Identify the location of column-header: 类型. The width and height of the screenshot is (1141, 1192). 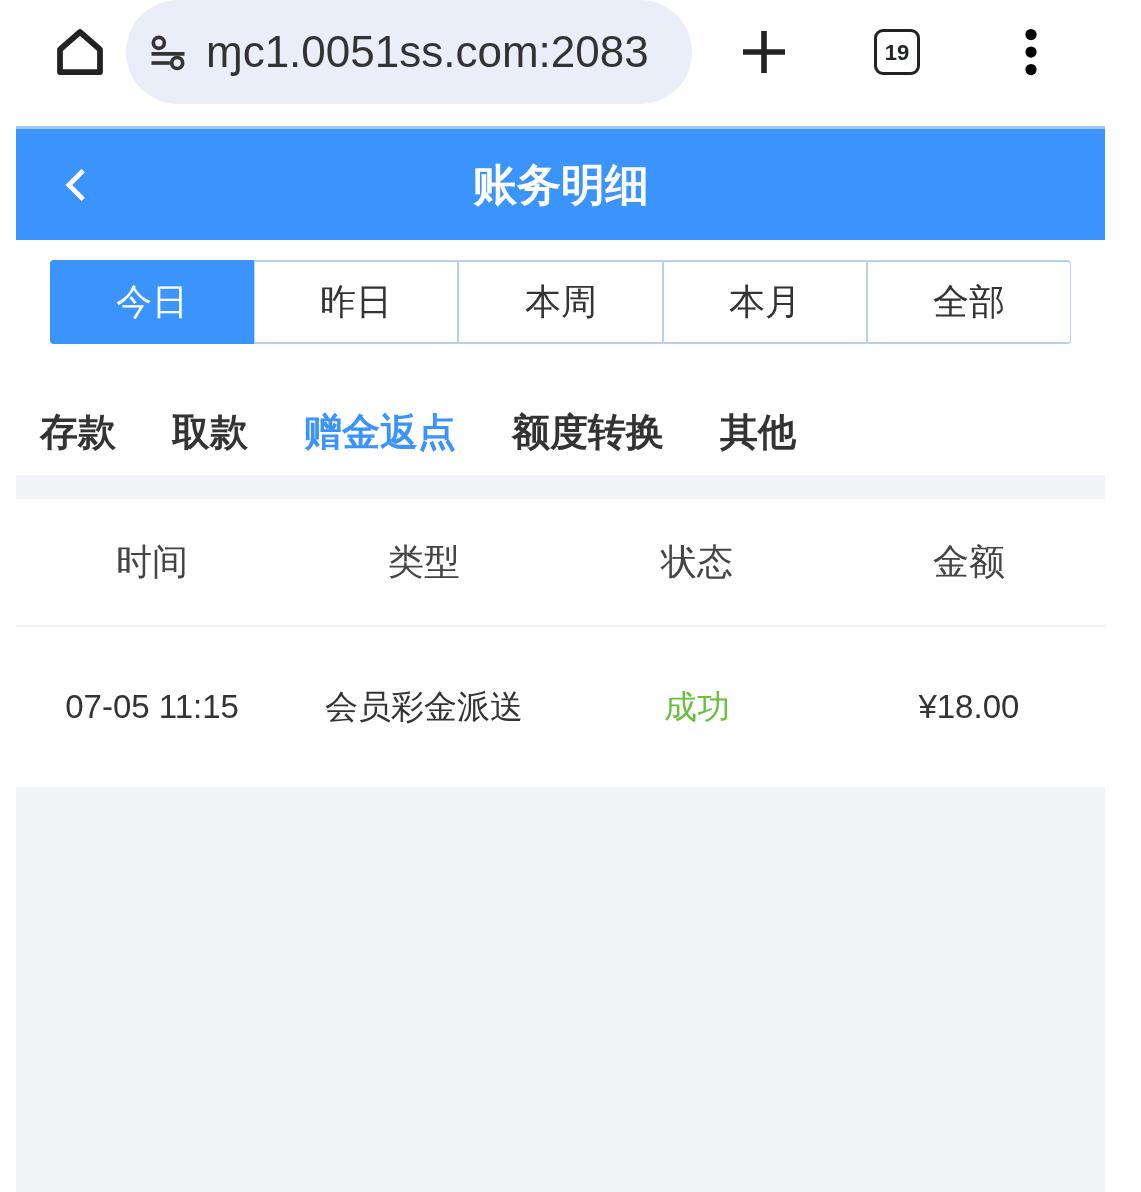
(424, 562).